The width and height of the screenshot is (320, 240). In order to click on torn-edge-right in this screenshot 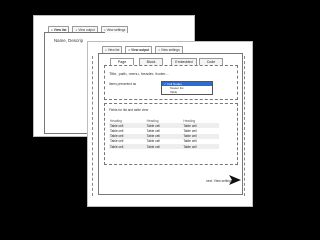, I will do `click(244, 126)`.